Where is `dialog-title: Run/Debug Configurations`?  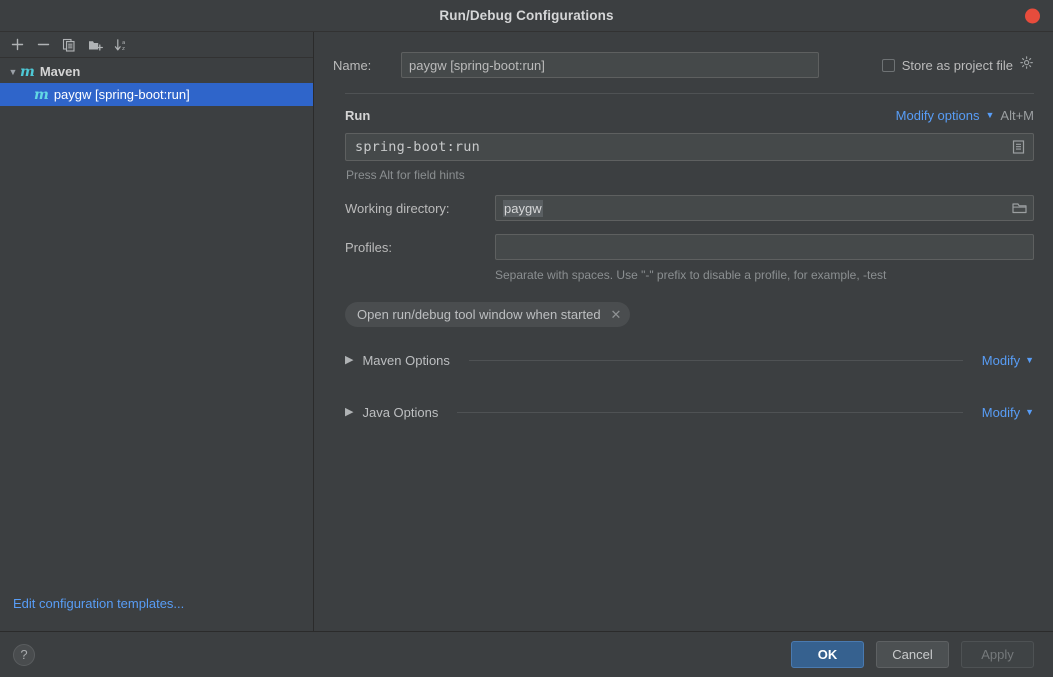
dialog-title: Run/Debug Configurations is located at coordinates (526, 15).